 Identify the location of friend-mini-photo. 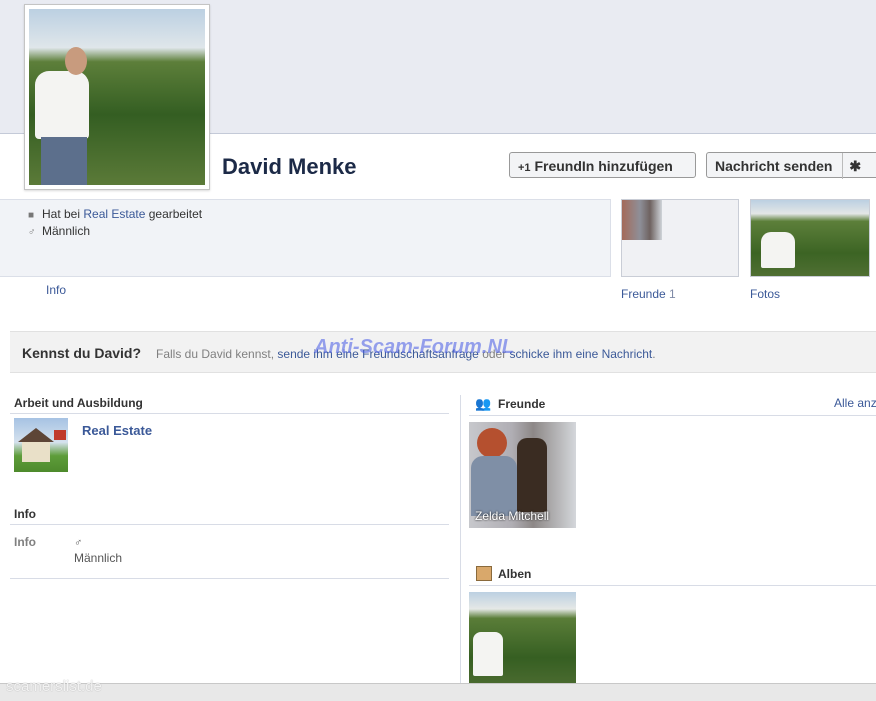
(642, 220).